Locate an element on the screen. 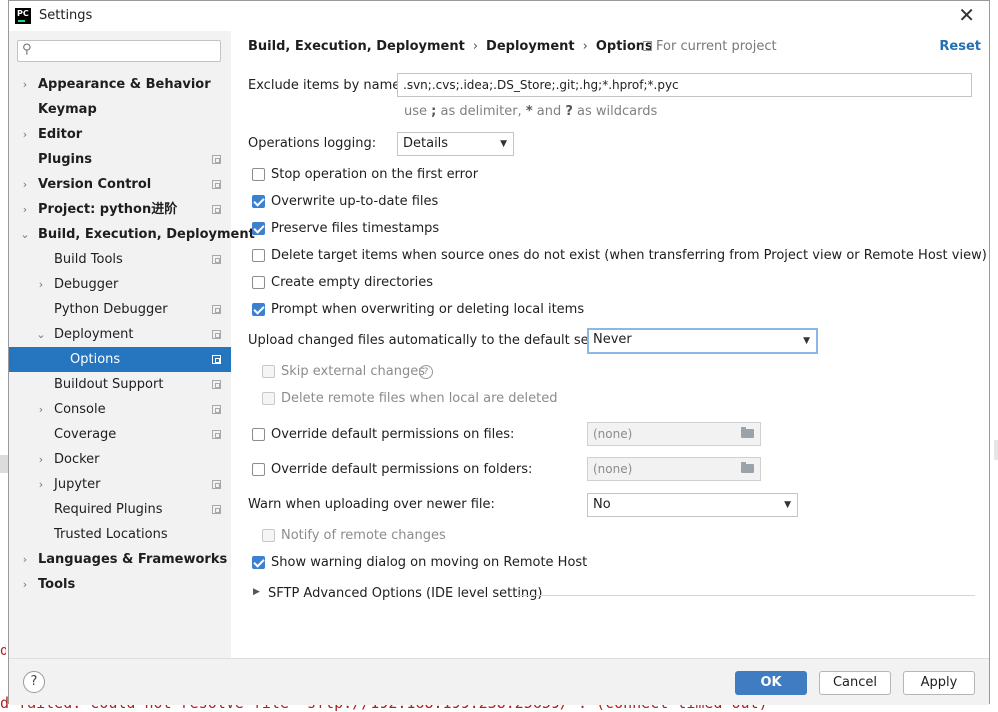 This screenshot has width=998, height=712. file-permissions-field: (none) is located at coordinates (674, 434).